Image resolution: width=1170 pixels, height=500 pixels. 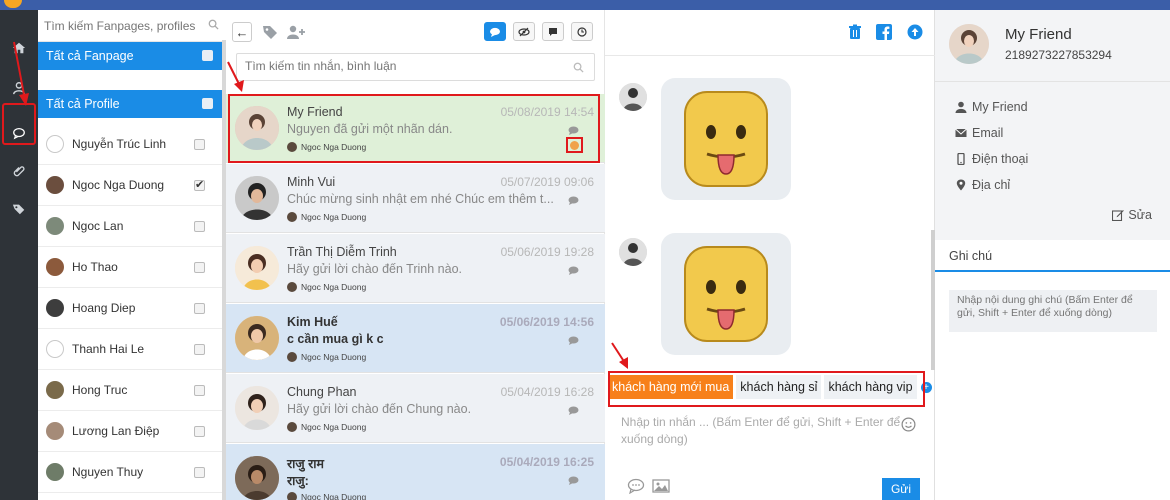 What do you see at coordinates (19, 171) in the screenshot?
I see `paperclip-icon` at bounding box center [19, 171].